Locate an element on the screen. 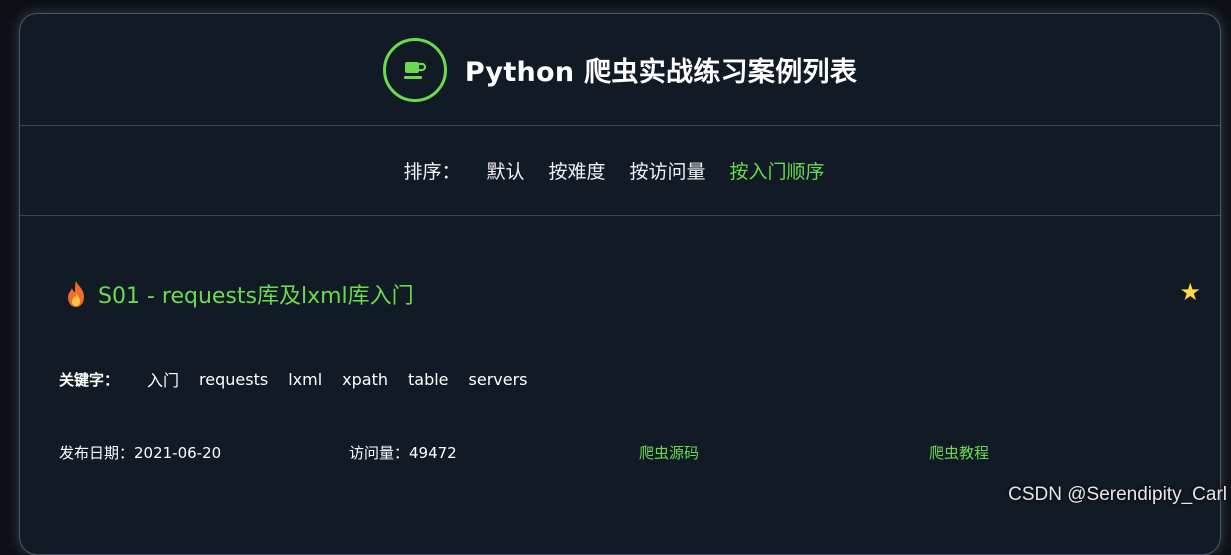 This screenshot has width=1231, height=555. sort-option-beginner-order: 按入门顺序 is located at coordinates (777, 170).